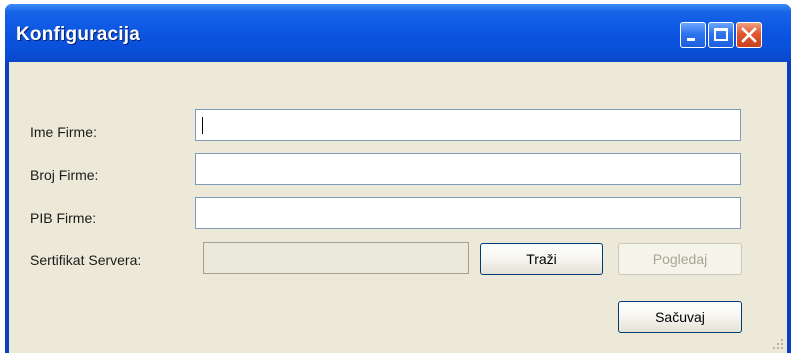 The width and height of the screenshot is (794, 356). Describe the element at coordinates (86, 260) in the screenshot. I see `certificate-label: Sertifikat Servera:` at that location.